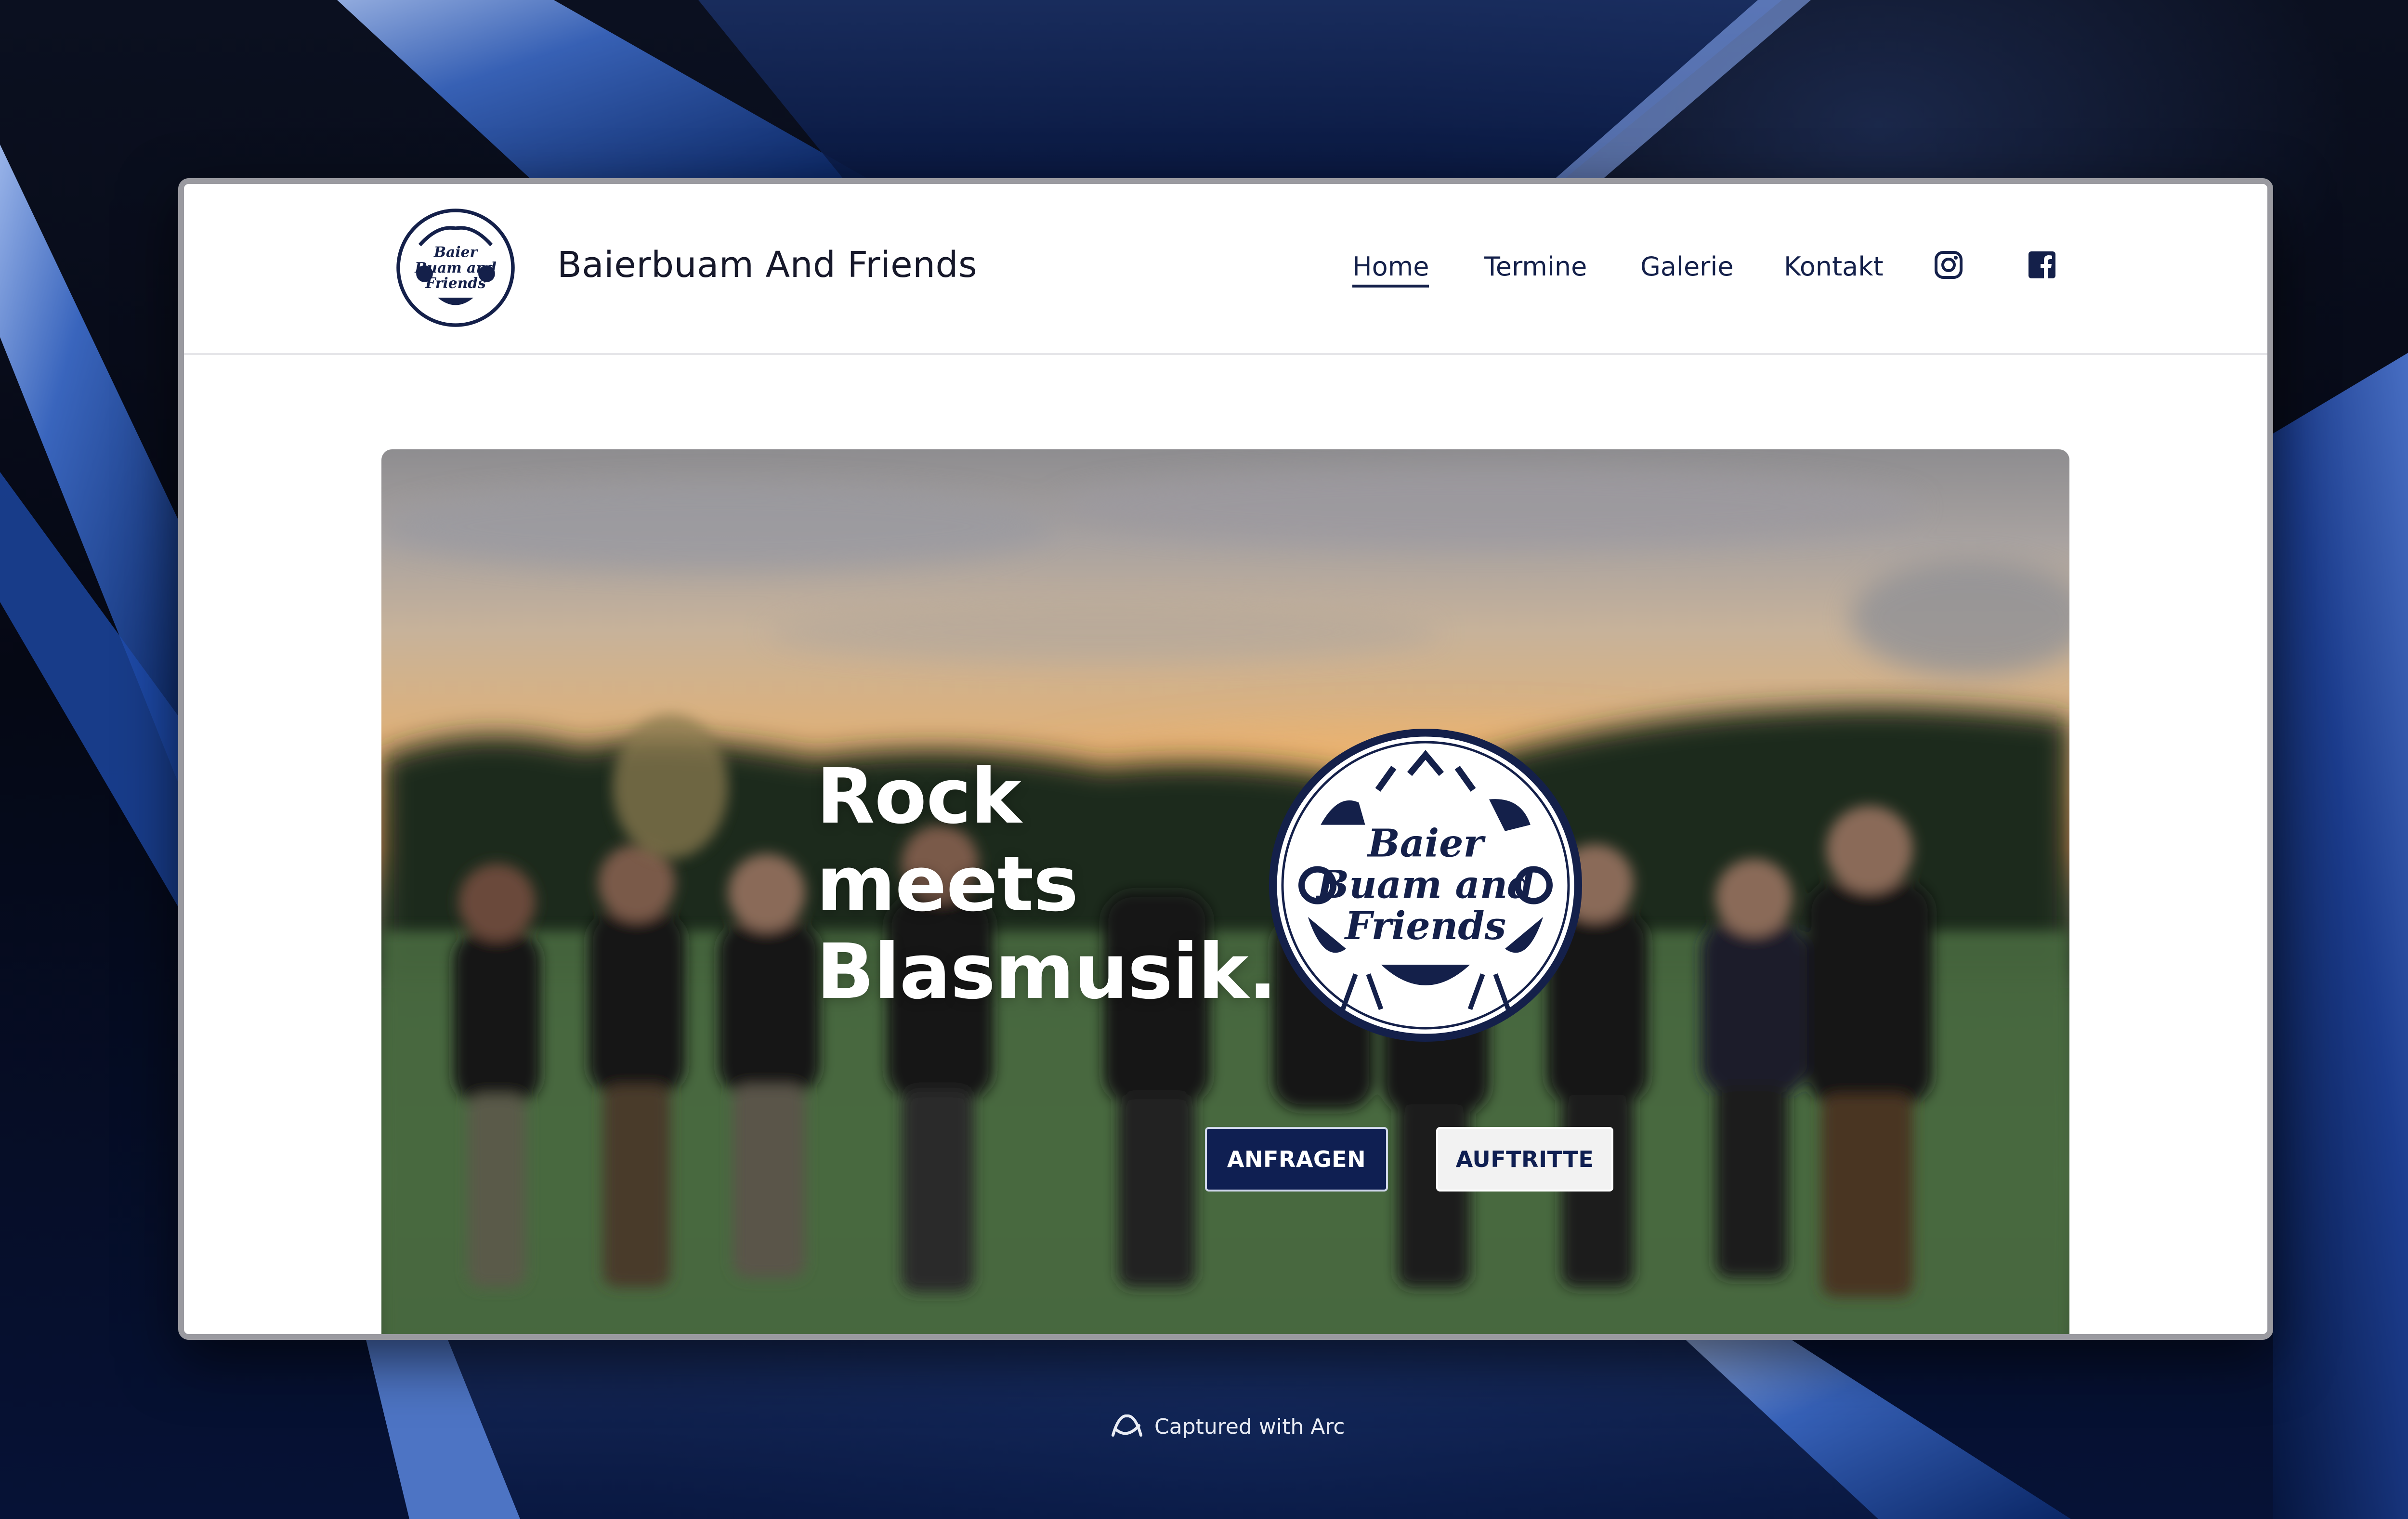 The height and width of the screenshot is (1519, 2408). I want to click on capture-text: Captured with Arc, so click(1249, 1426).